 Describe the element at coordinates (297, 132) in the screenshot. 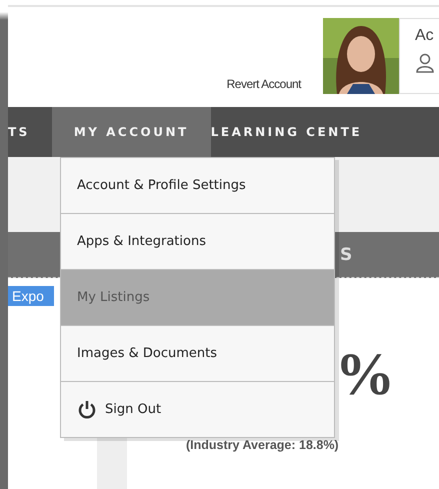

I see `nav-tab: LEARNING CENTE` at that location.